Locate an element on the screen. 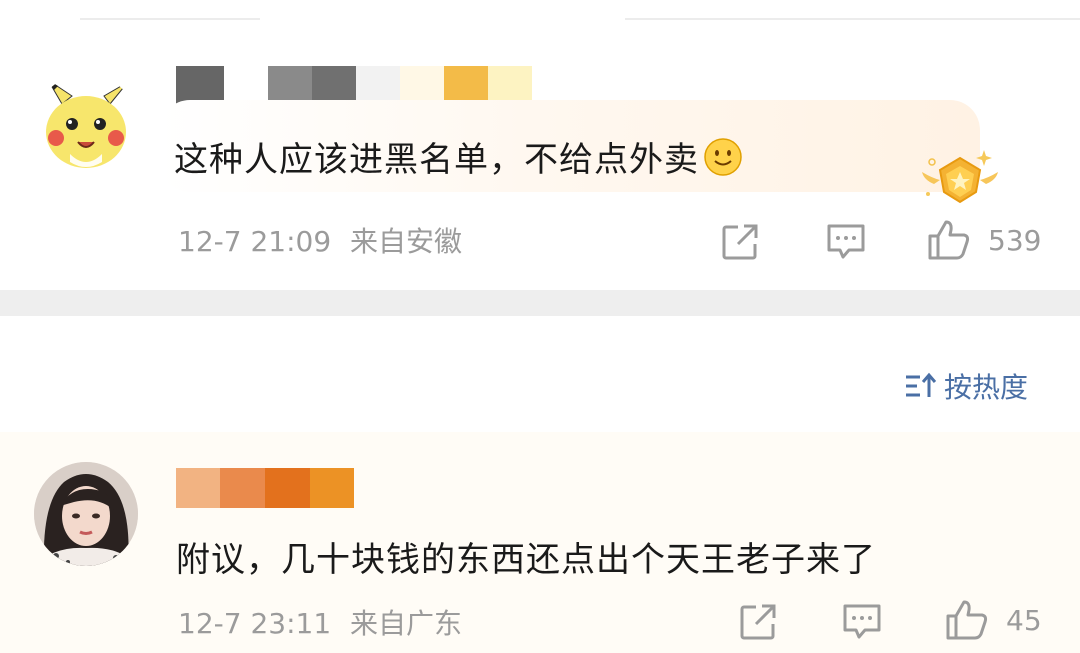 This screenshot has width=1080, height=653. comment-meta: 12-7 21:09 来自安徽 is located at coordinates (320, 240).